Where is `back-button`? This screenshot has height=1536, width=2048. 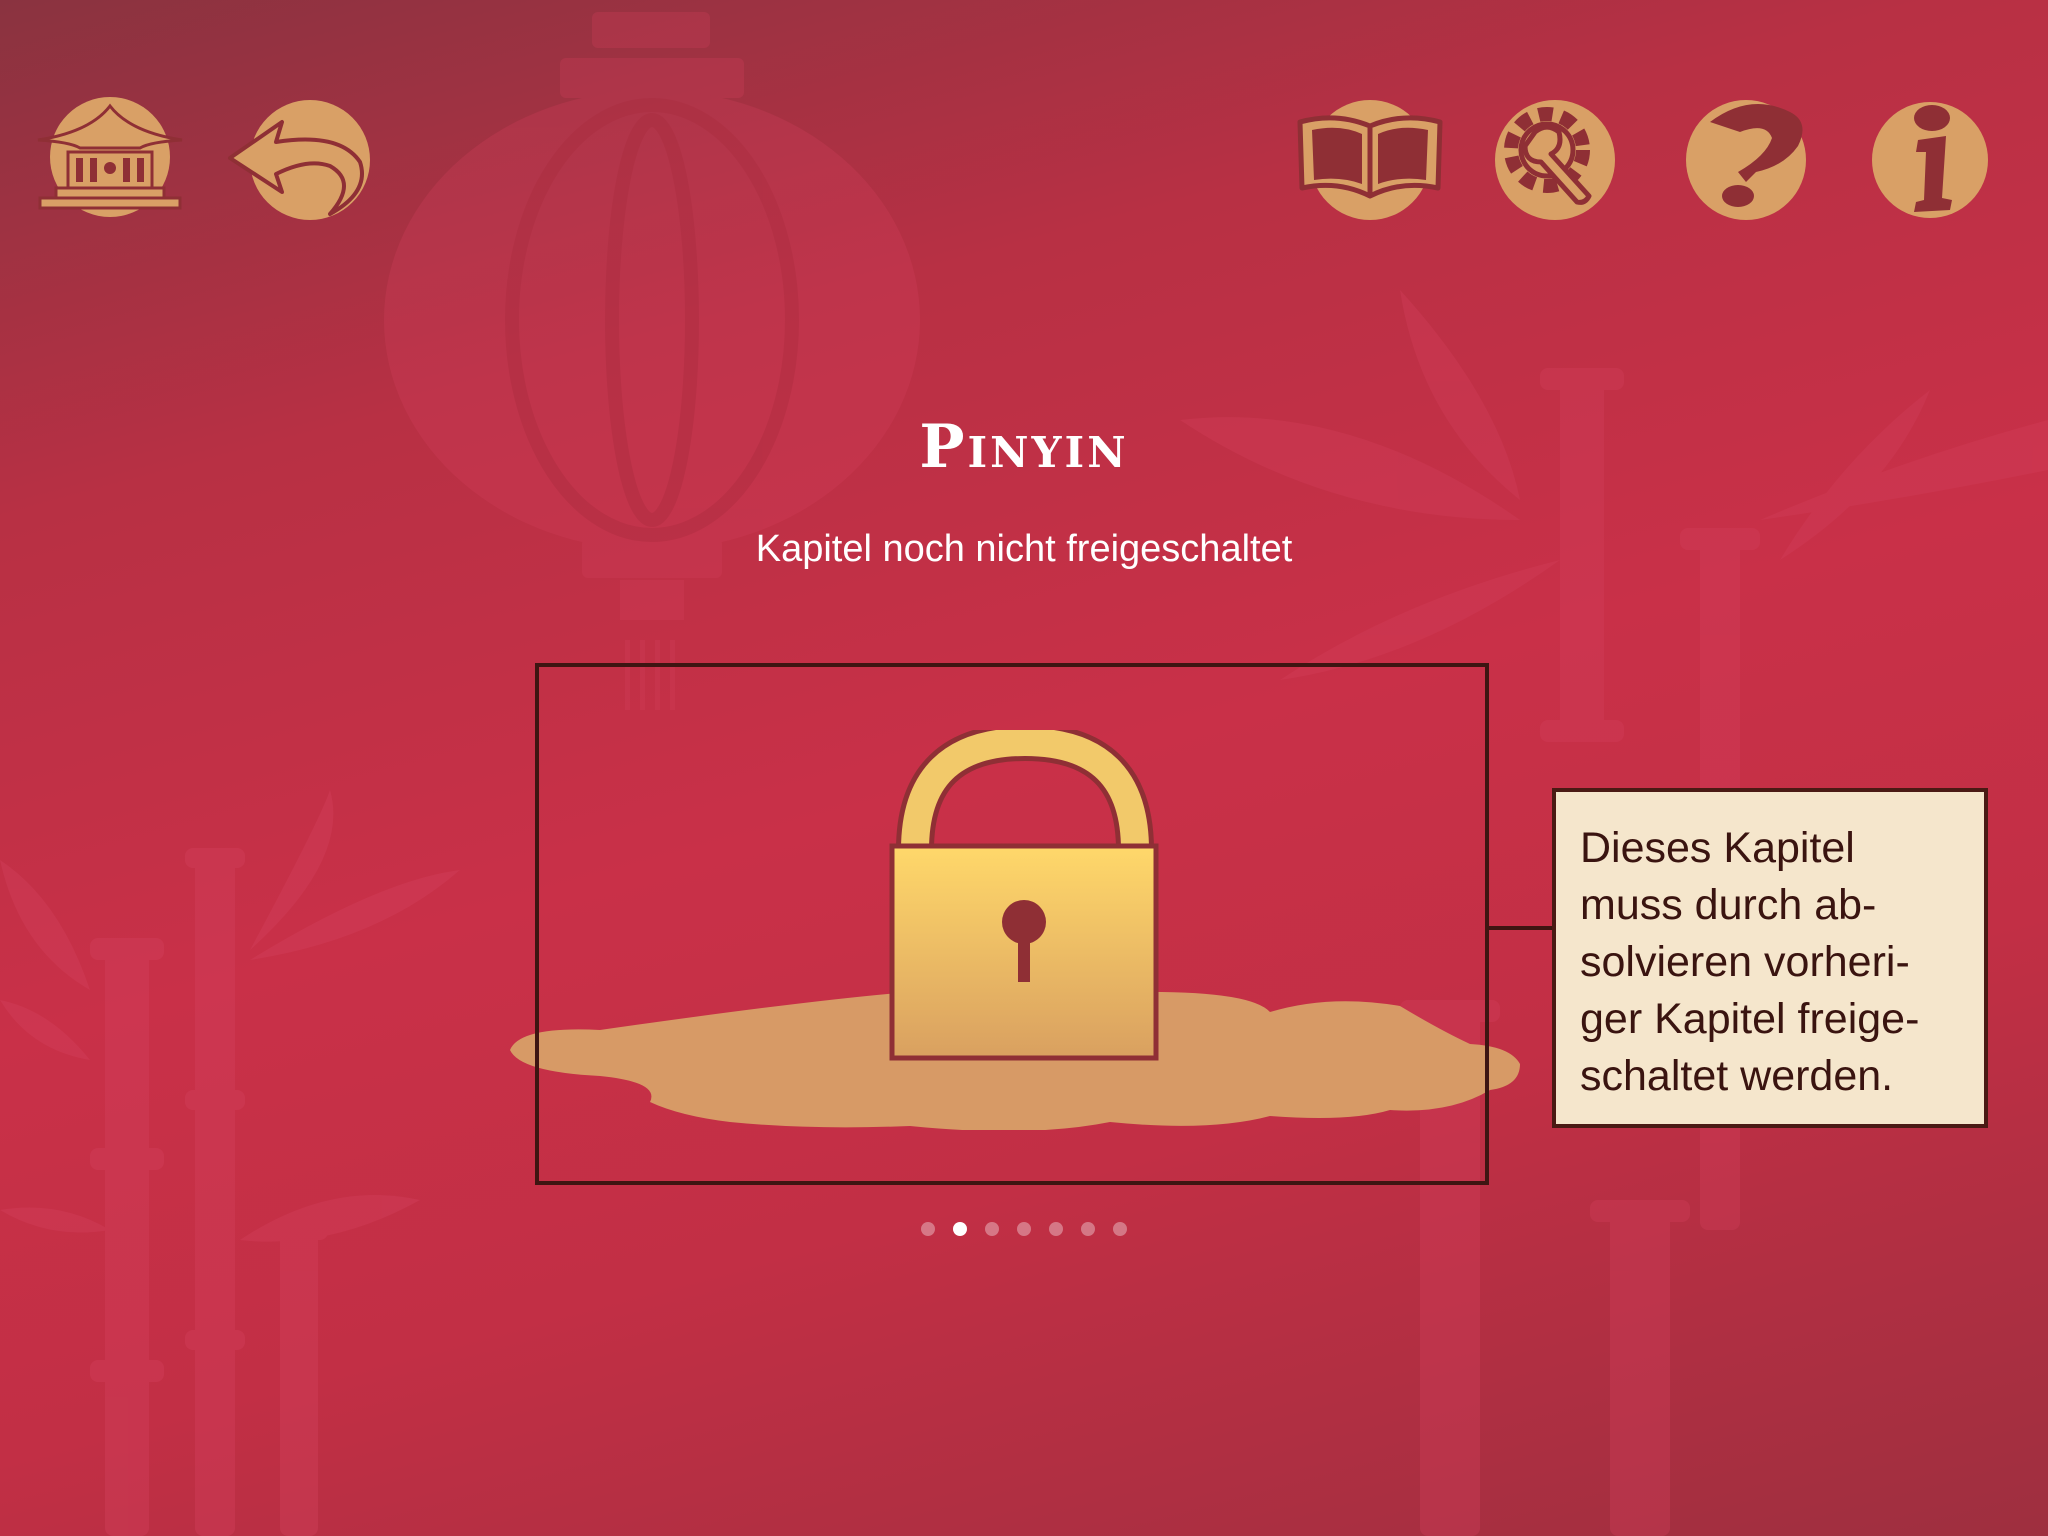
back-button is located at coordinates (300, 157).